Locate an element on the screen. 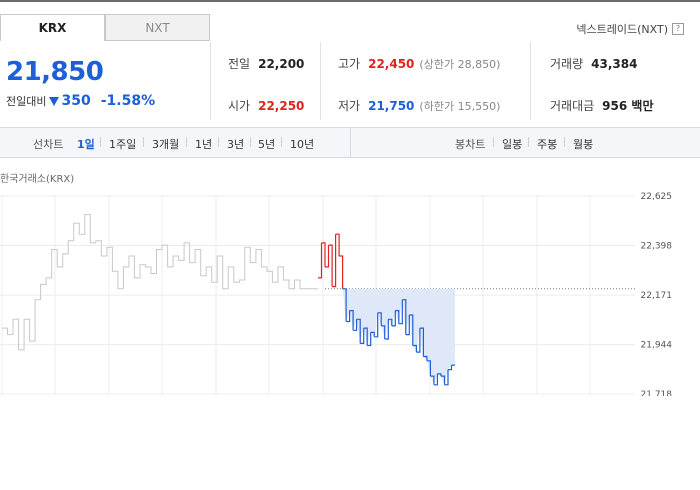  candle-weekly-button: 주봉 is located at coordinates (547, 144).